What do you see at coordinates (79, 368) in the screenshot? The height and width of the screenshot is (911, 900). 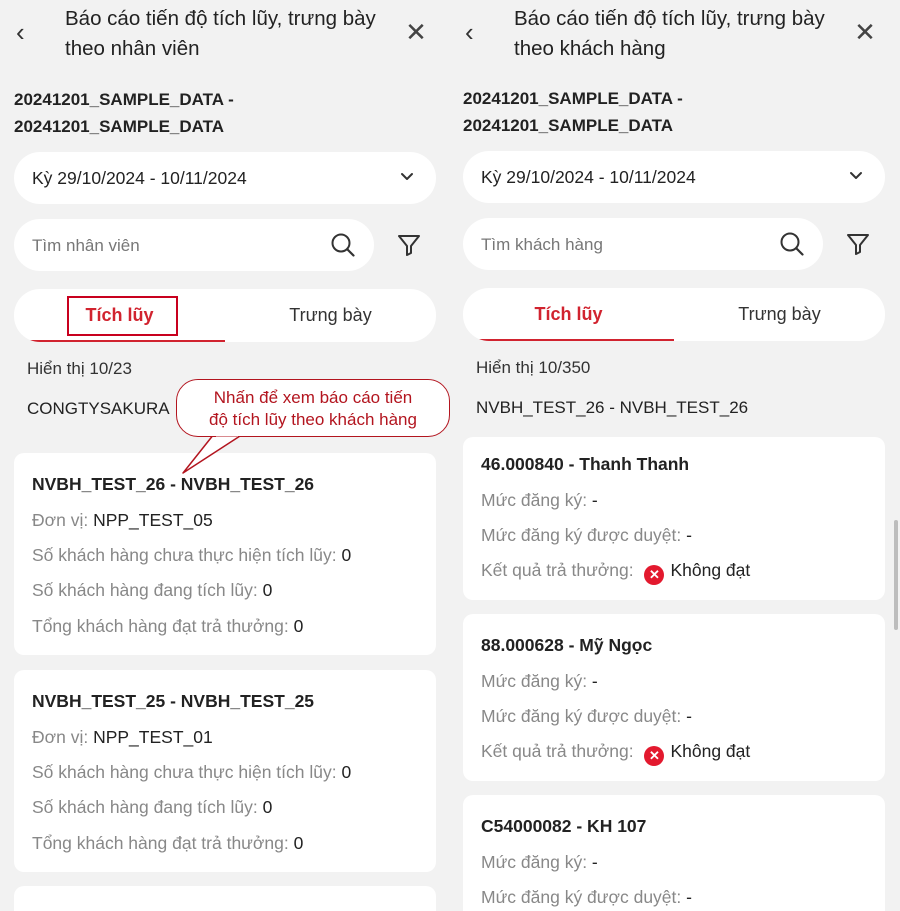 I see `result-count: Hiển thị 10/23` at bounding box center [79, 368].